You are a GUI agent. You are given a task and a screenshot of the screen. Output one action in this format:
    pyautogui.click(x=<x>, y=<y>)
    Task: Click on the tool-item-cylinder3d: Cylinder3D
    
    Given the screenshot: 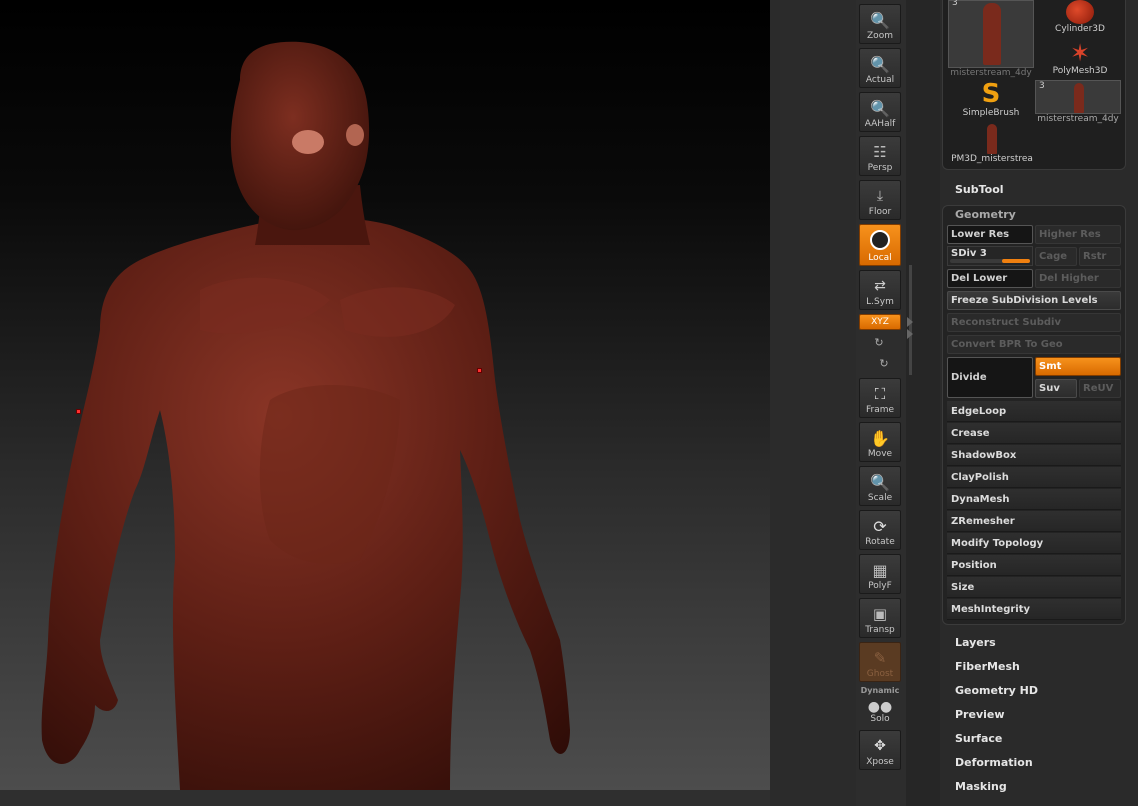 What is the action you would take?
    pyautogui.click(x=1080, y=17)
    